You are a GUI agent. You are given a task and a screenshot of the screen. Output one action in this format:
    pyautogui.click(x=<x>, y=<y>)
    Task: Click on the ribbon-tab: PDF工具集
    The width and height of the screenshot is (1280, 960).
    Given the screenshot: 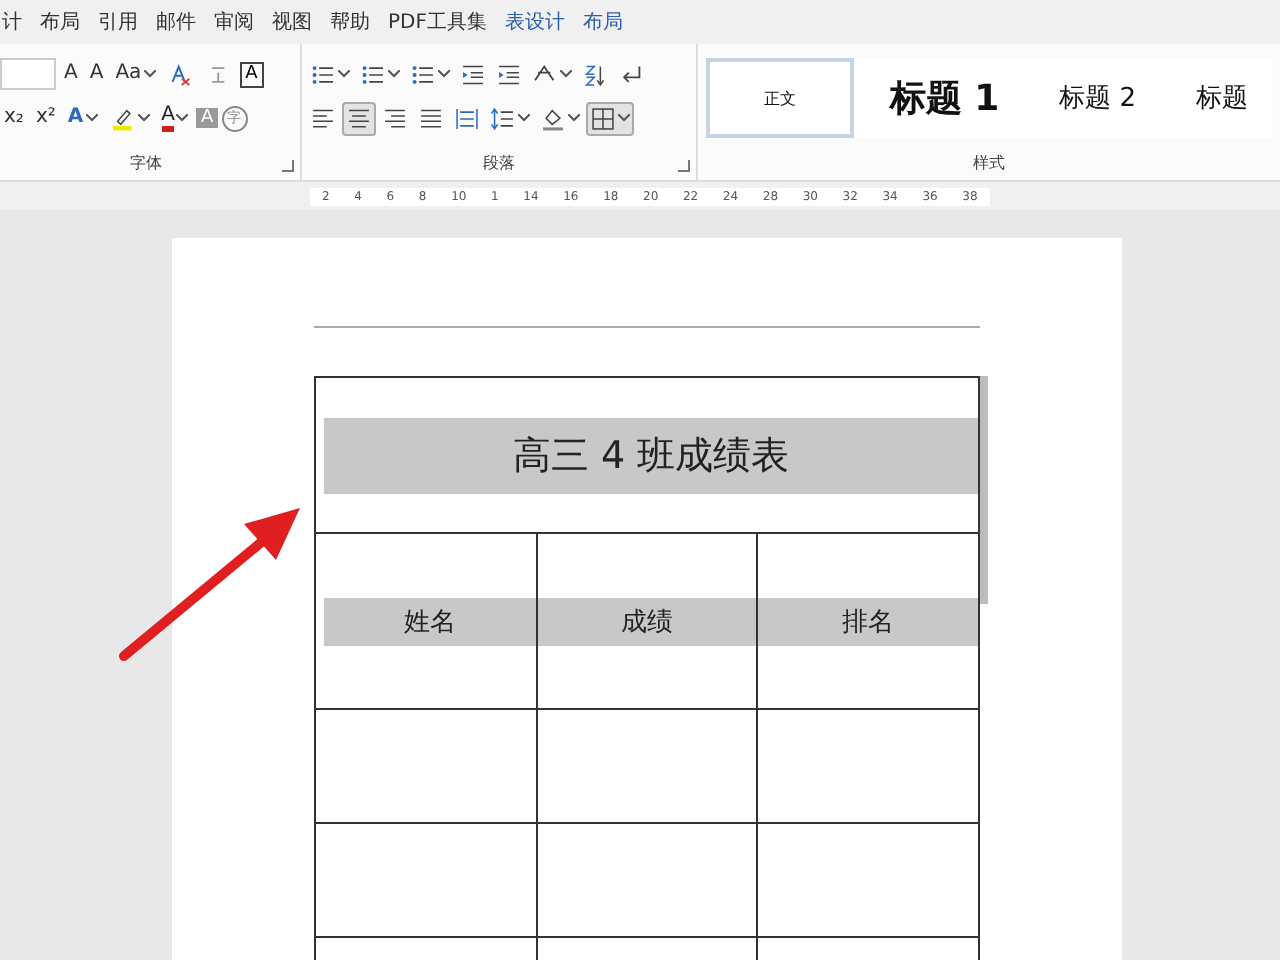 What is the action you would take?
    pyautogui.click(x=446, y=22)
    